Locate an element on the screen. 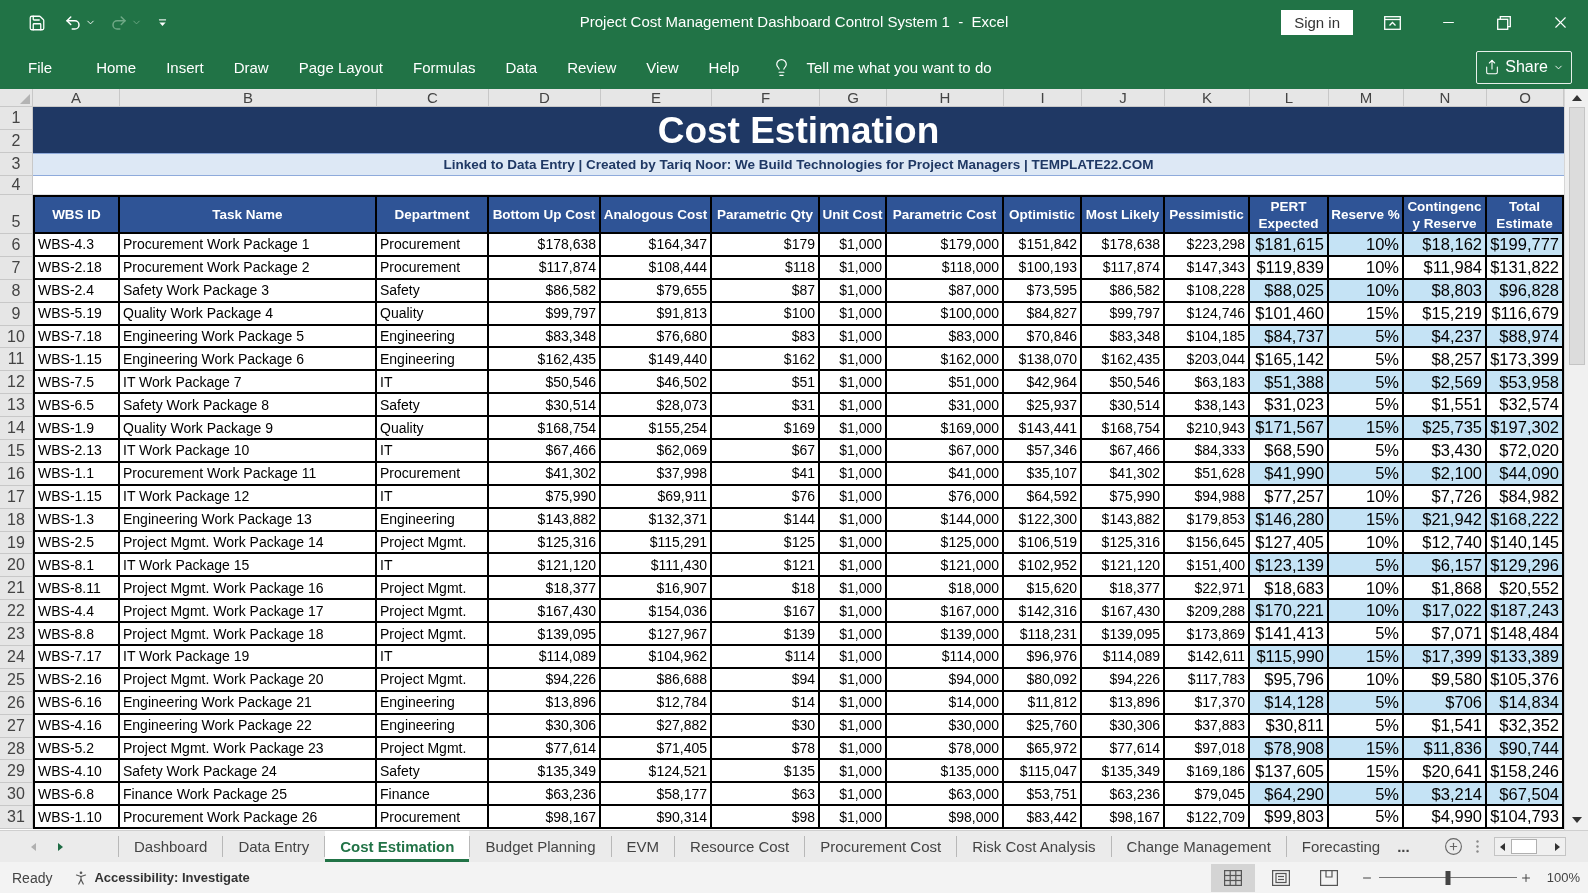 This screenshot has height=893, width=1588. row-number: 3 is located at coordinates (16, 164).